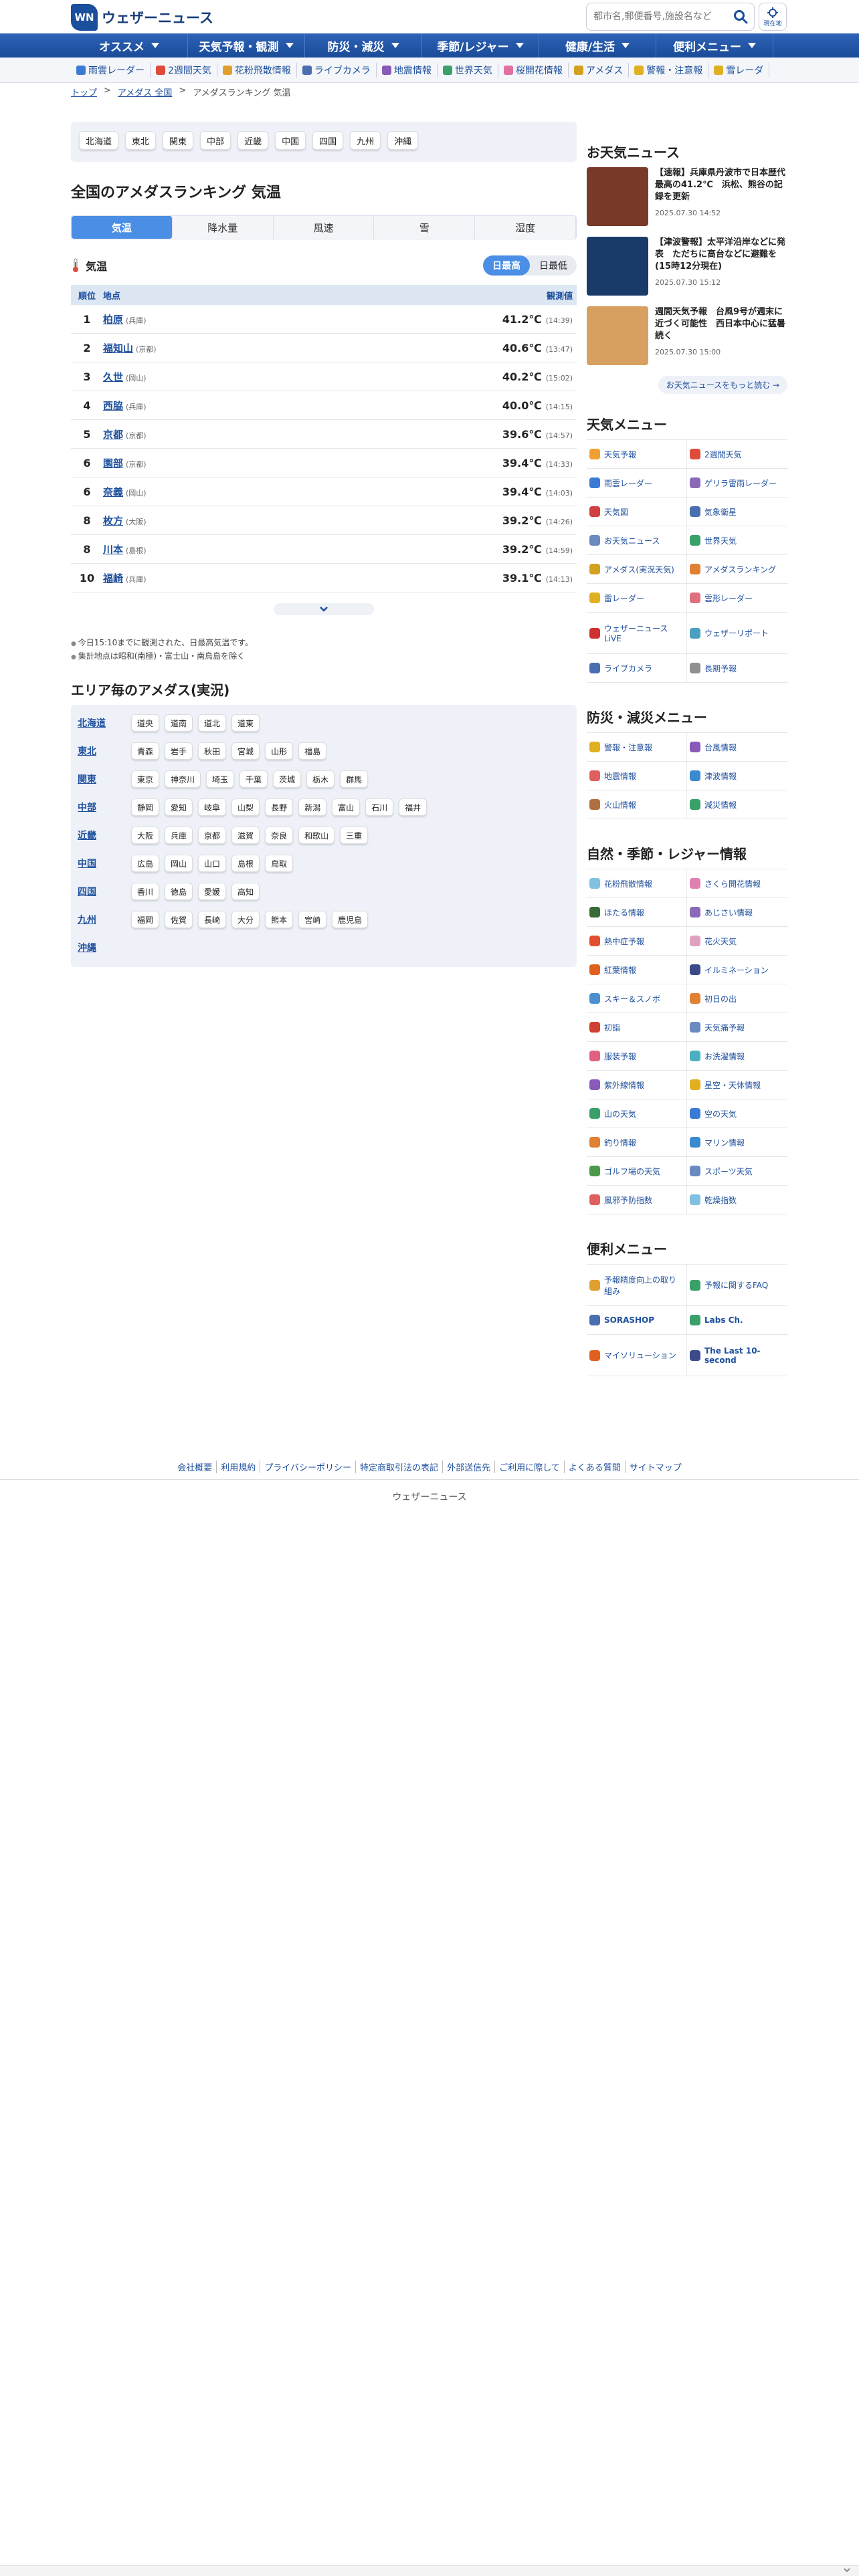 The height and width of the screenshot is (2576, 859). I want to click on area-link: 四国, so click(87, 892).